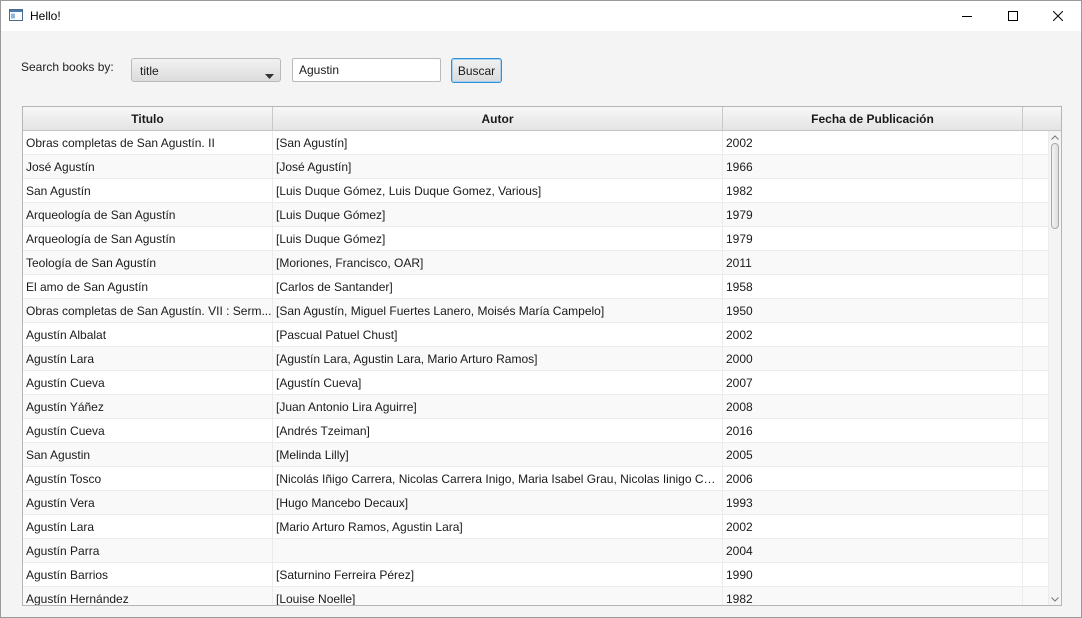 This screenshot has width=1082, height=618. What do you see at coordinates (541, 16) in the screenshot?
I see `title-bar: Hello!` at bounding box center [541, 16].